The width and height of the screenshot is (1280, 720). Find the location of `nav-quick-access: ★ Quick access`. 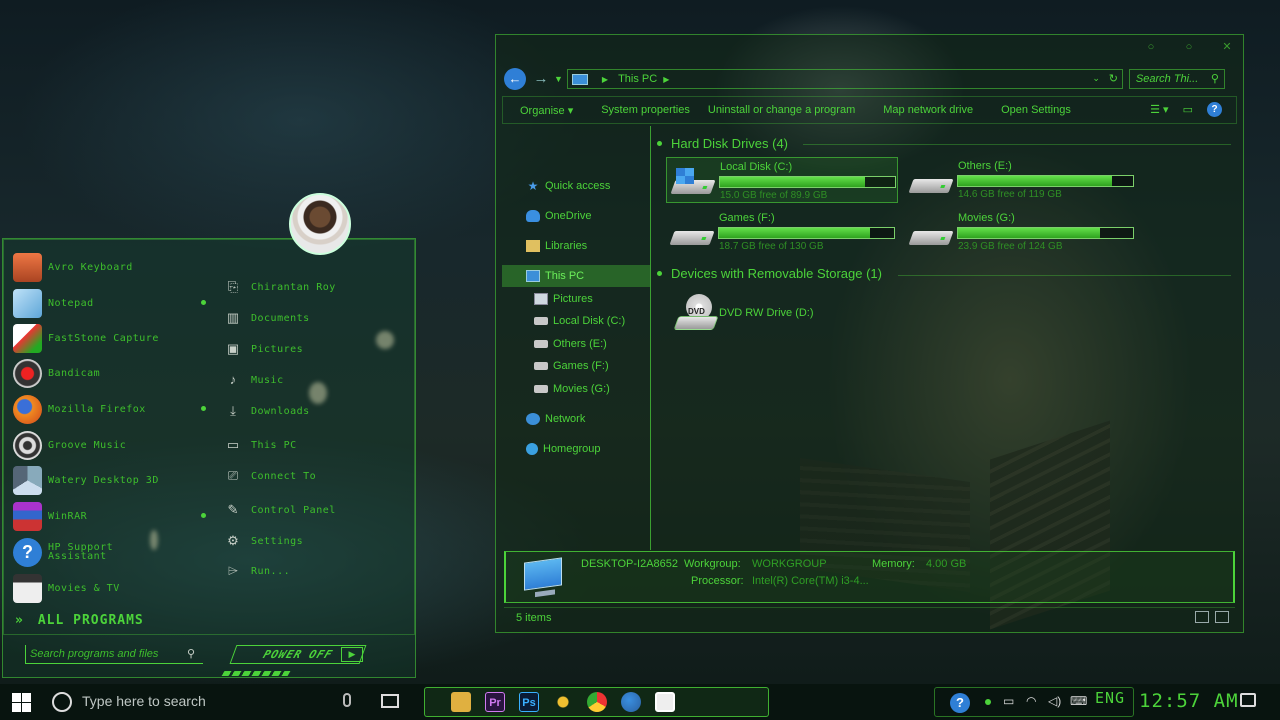

nav-quick-access: ★ Quick access is located at coordinates (576, 186).